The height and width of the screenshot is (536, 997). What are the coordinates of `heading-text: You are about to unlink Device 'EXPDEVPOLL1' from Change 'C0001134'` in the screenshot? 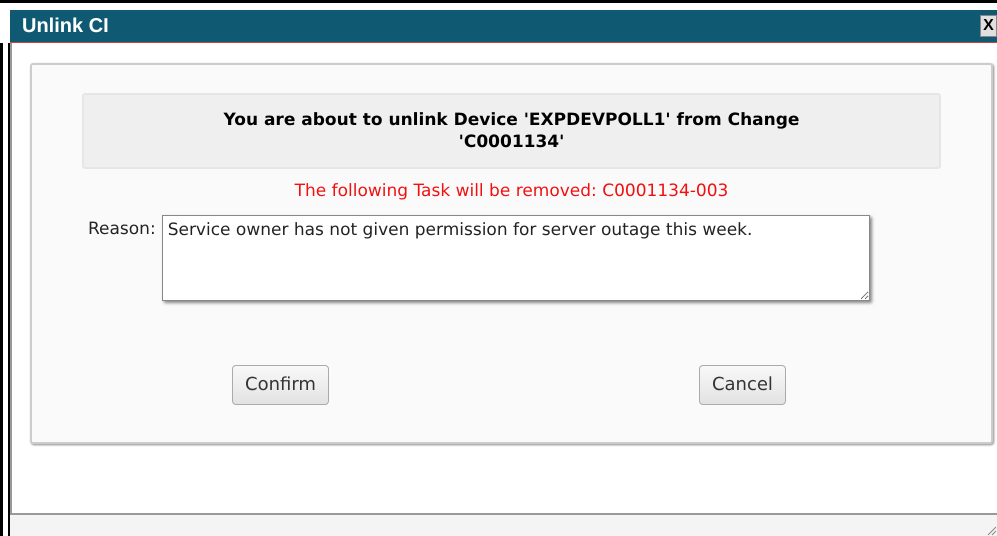 It's located at (511, 131).